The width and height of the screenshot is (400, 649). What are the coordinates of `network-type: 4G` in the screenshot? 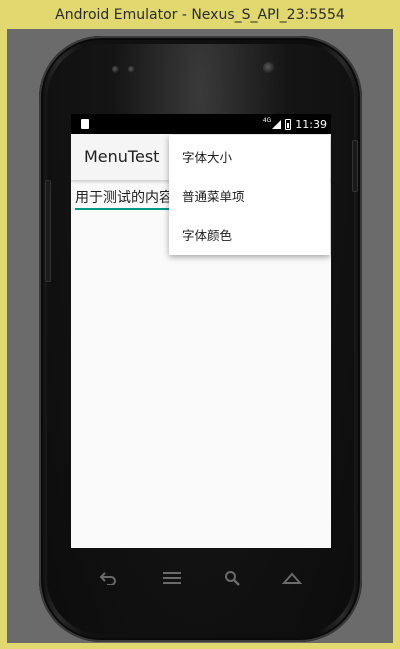 It's located at (267, 120).